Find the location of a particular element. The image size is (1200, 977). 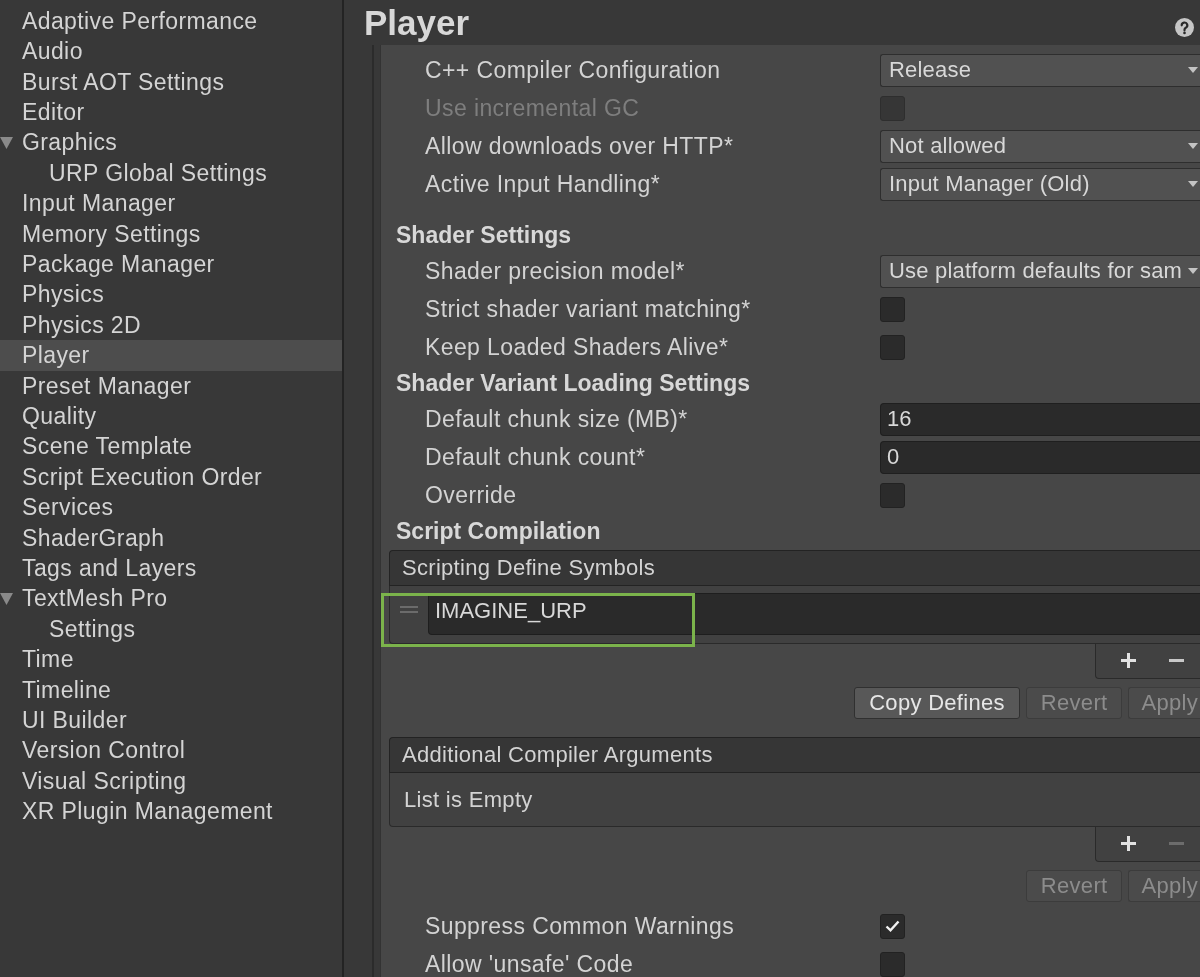

check-icon is located at coordinates (892, 926).